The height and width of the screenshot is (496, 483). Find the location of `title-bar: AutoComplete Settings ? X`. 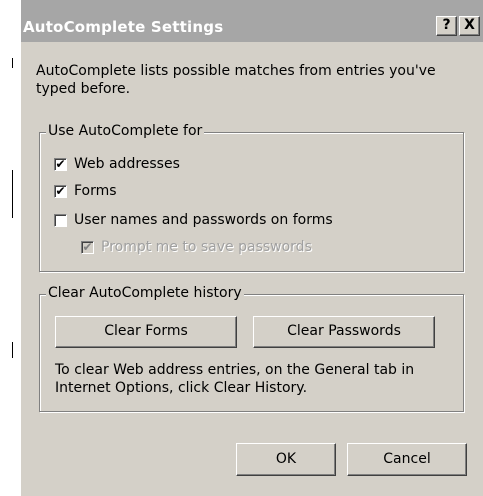

title-bar: AutoComplete Settings ? X is located at coordinates (252, 21).